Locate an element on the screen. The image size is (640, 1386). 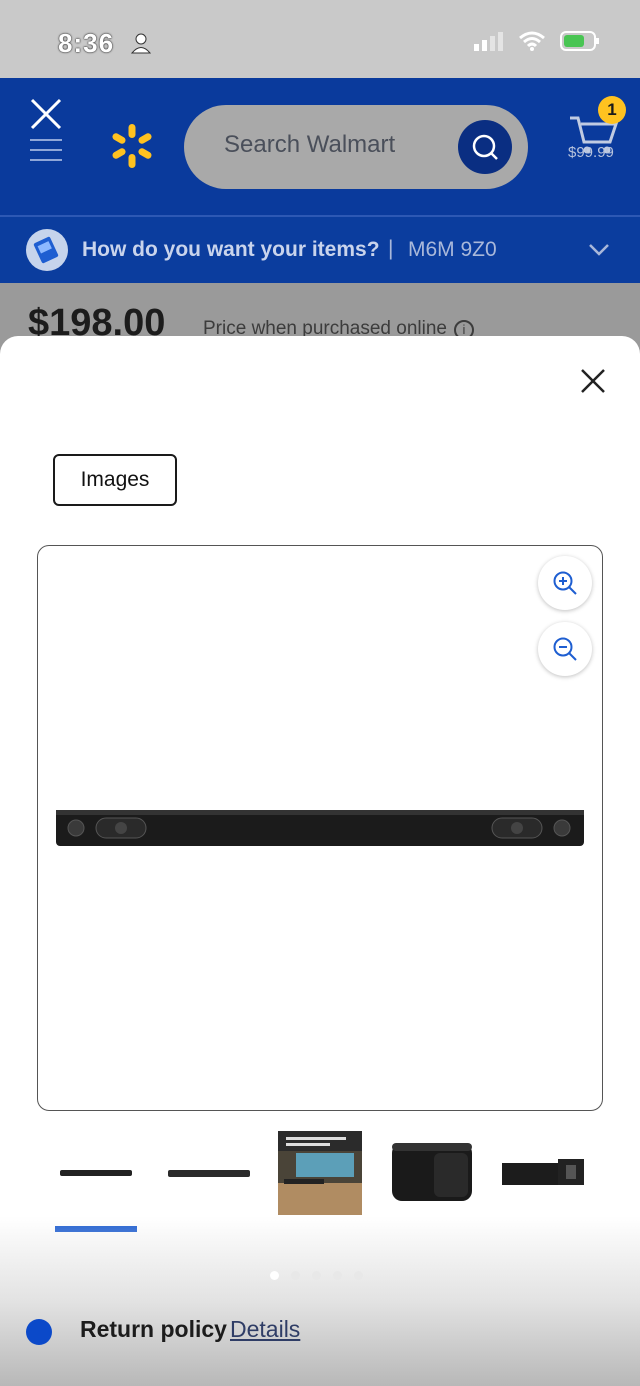
close-menu-icon is located at coordinates (47, 129).